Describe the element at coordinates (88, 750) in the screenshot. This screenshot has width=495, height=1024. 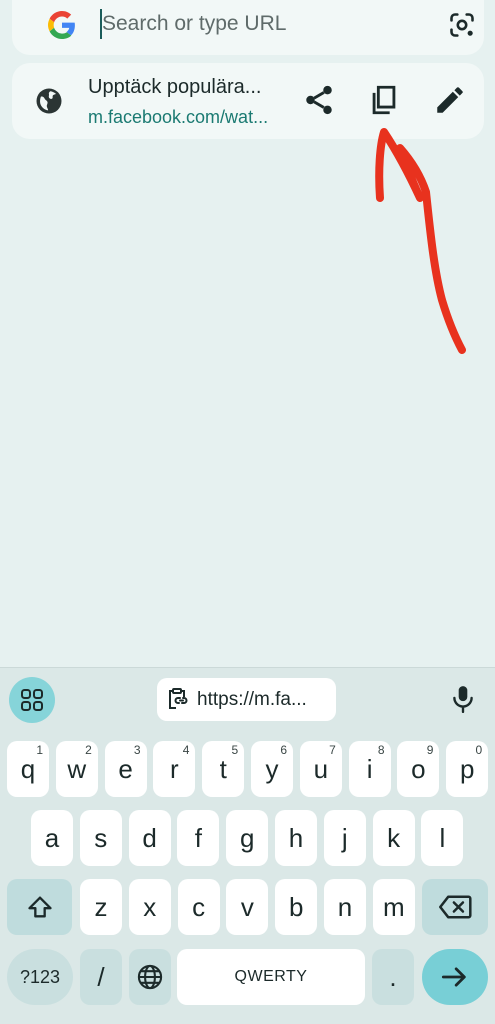
I see `key-w-hint: 2` at that location.